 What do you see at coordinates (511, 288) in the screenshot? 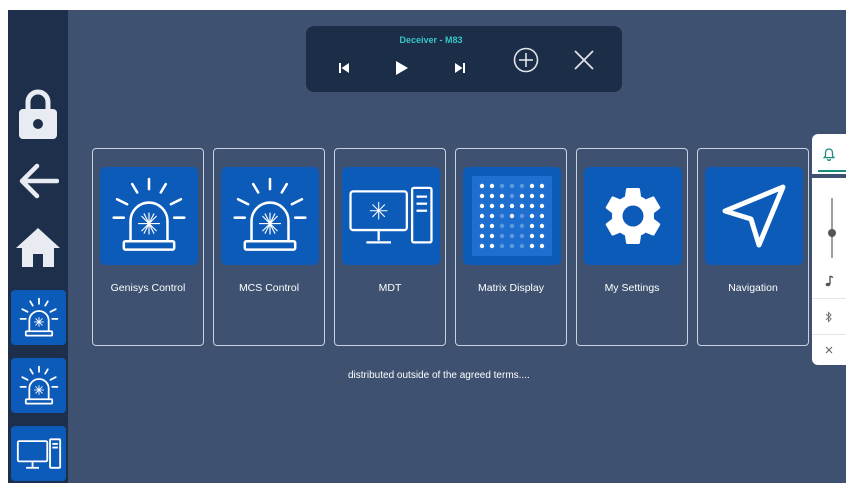
I see `app-label: Matrix Display` at bounding box center [511, 288].